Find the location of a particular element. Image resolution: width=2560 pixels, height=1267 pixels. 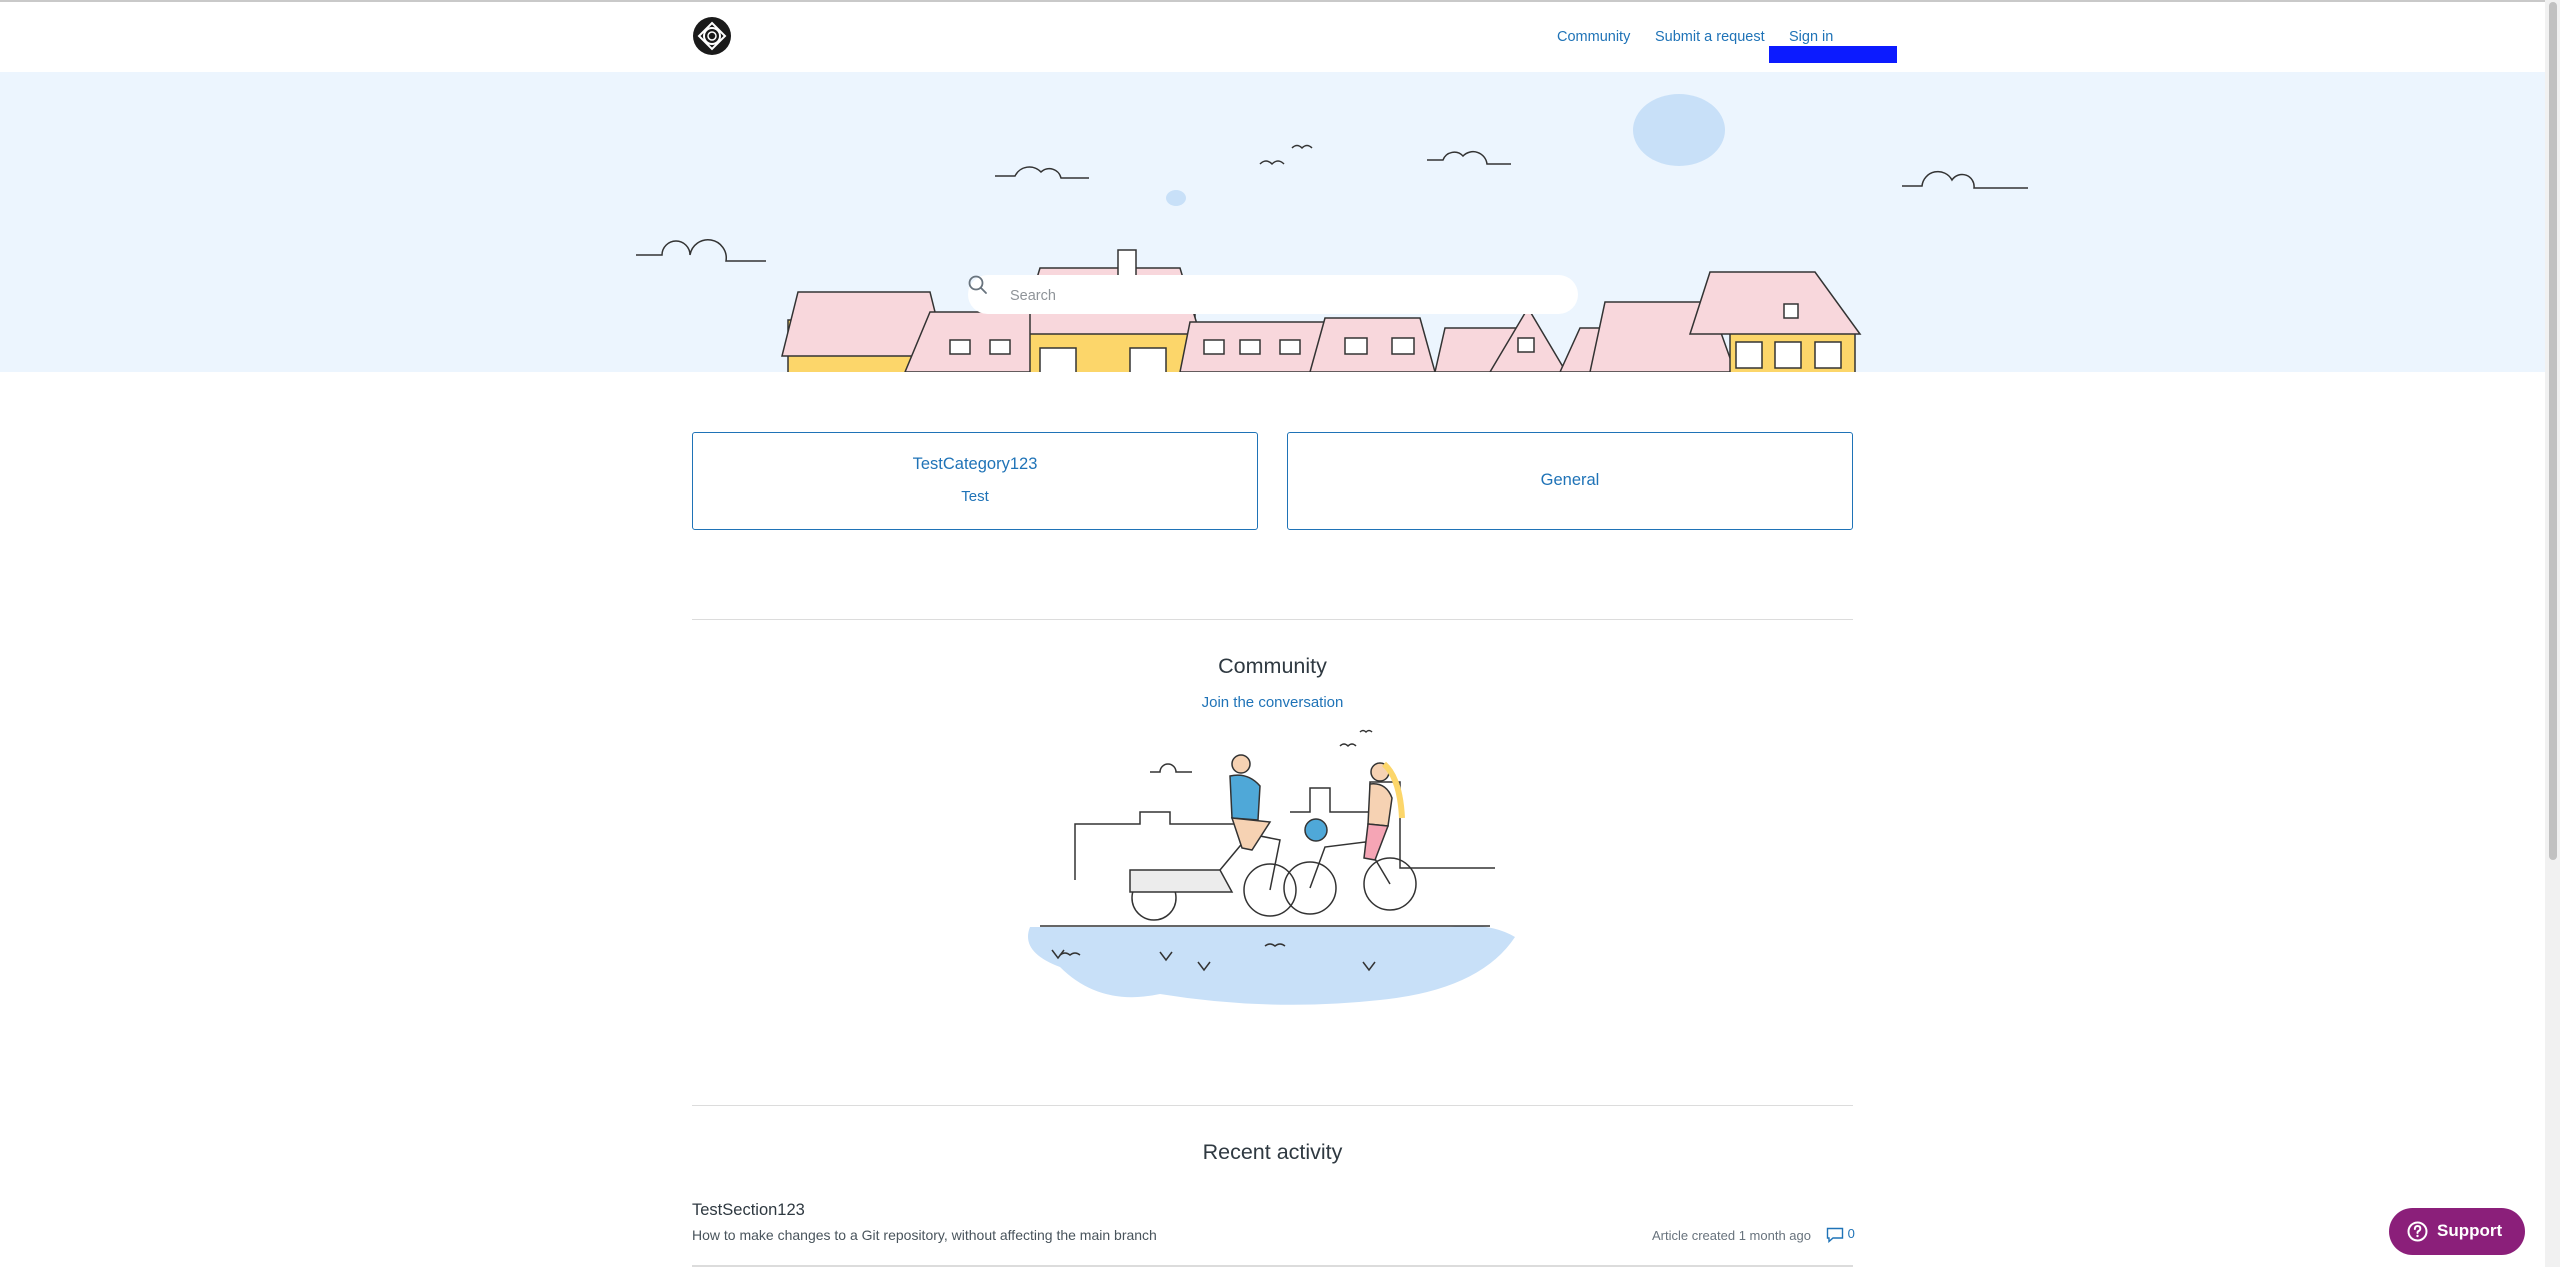

category-description: Test is located at coordinates (975, 496).